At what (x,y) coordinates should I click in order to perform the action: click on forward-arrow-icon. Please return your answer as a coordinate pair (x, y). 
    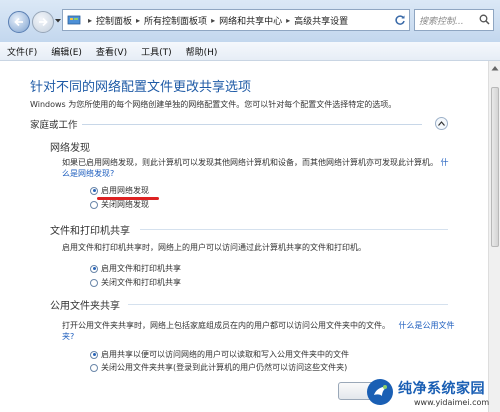
    Looking at the image, I should click on (43, 22).